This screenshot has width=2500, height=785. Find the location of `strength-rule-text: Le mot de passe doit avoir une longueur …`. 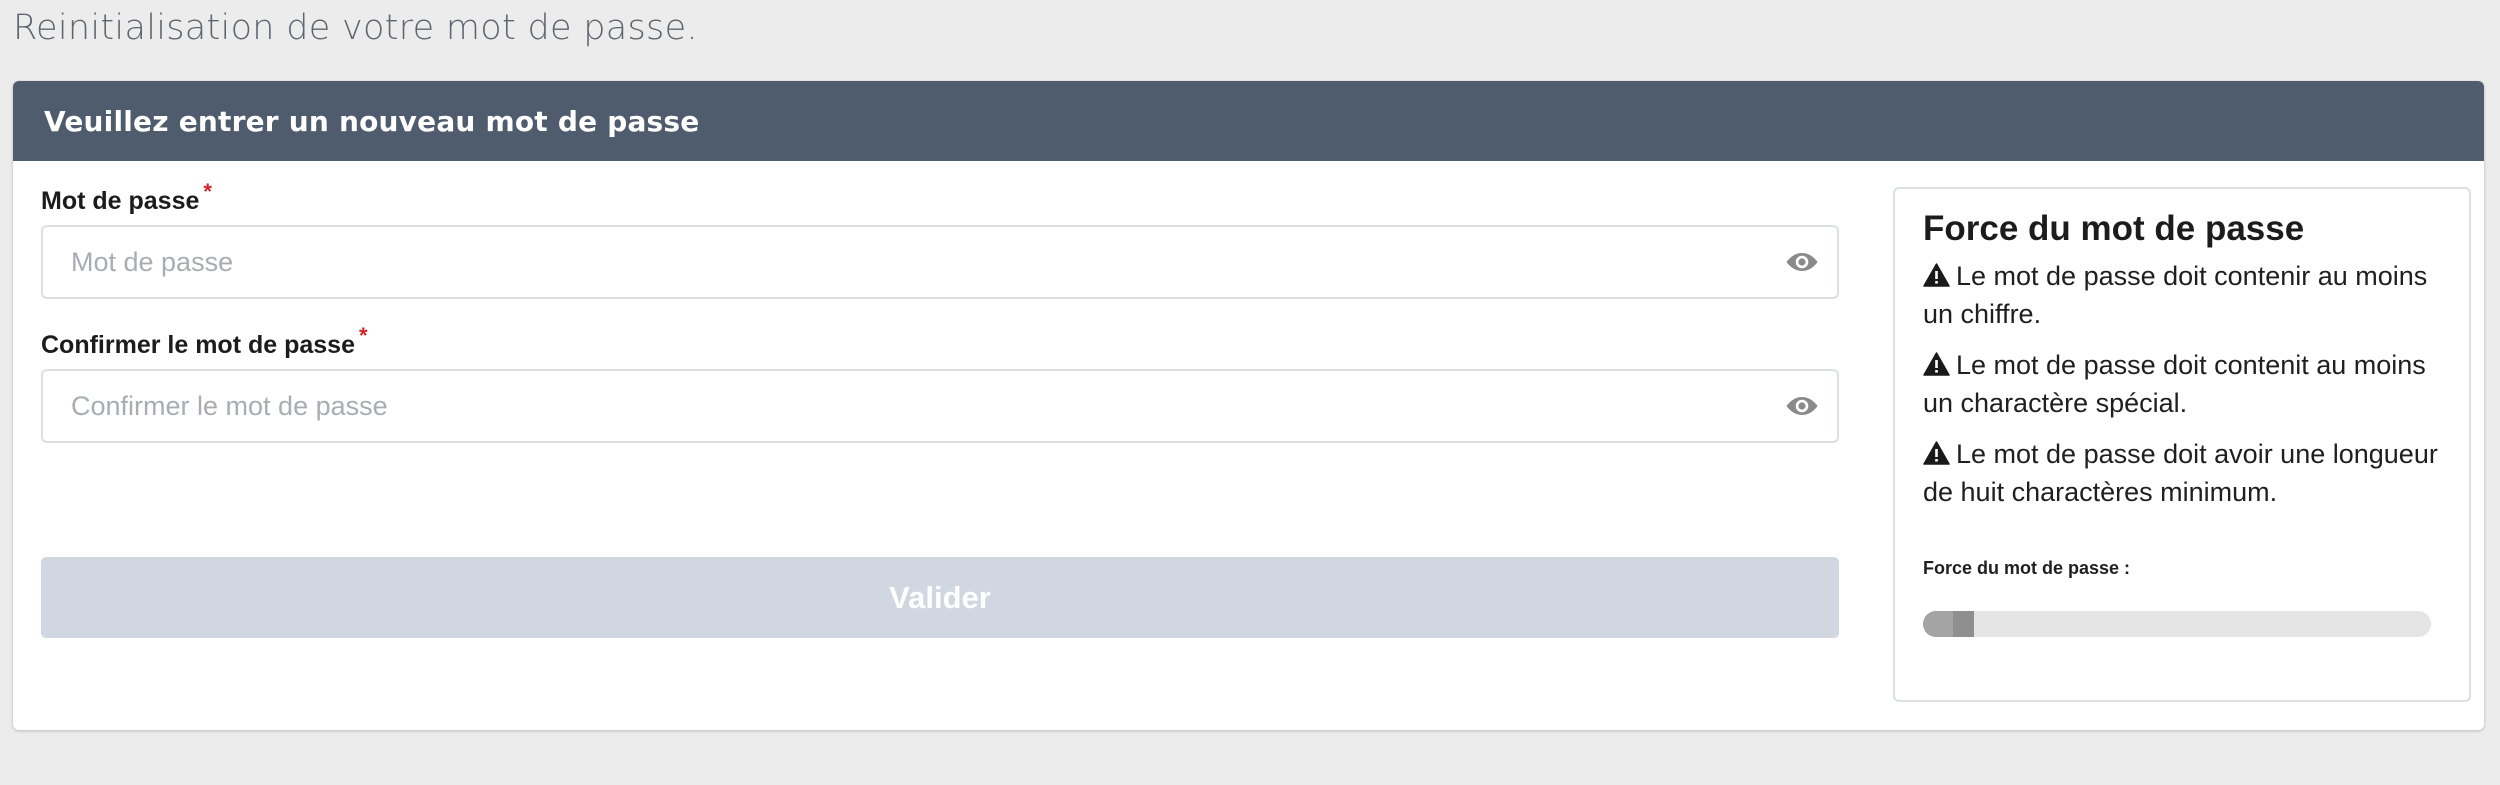

strength-rule-text: Le mot de passe doit avoir une longueur … is located at coordinates (2180, 473).